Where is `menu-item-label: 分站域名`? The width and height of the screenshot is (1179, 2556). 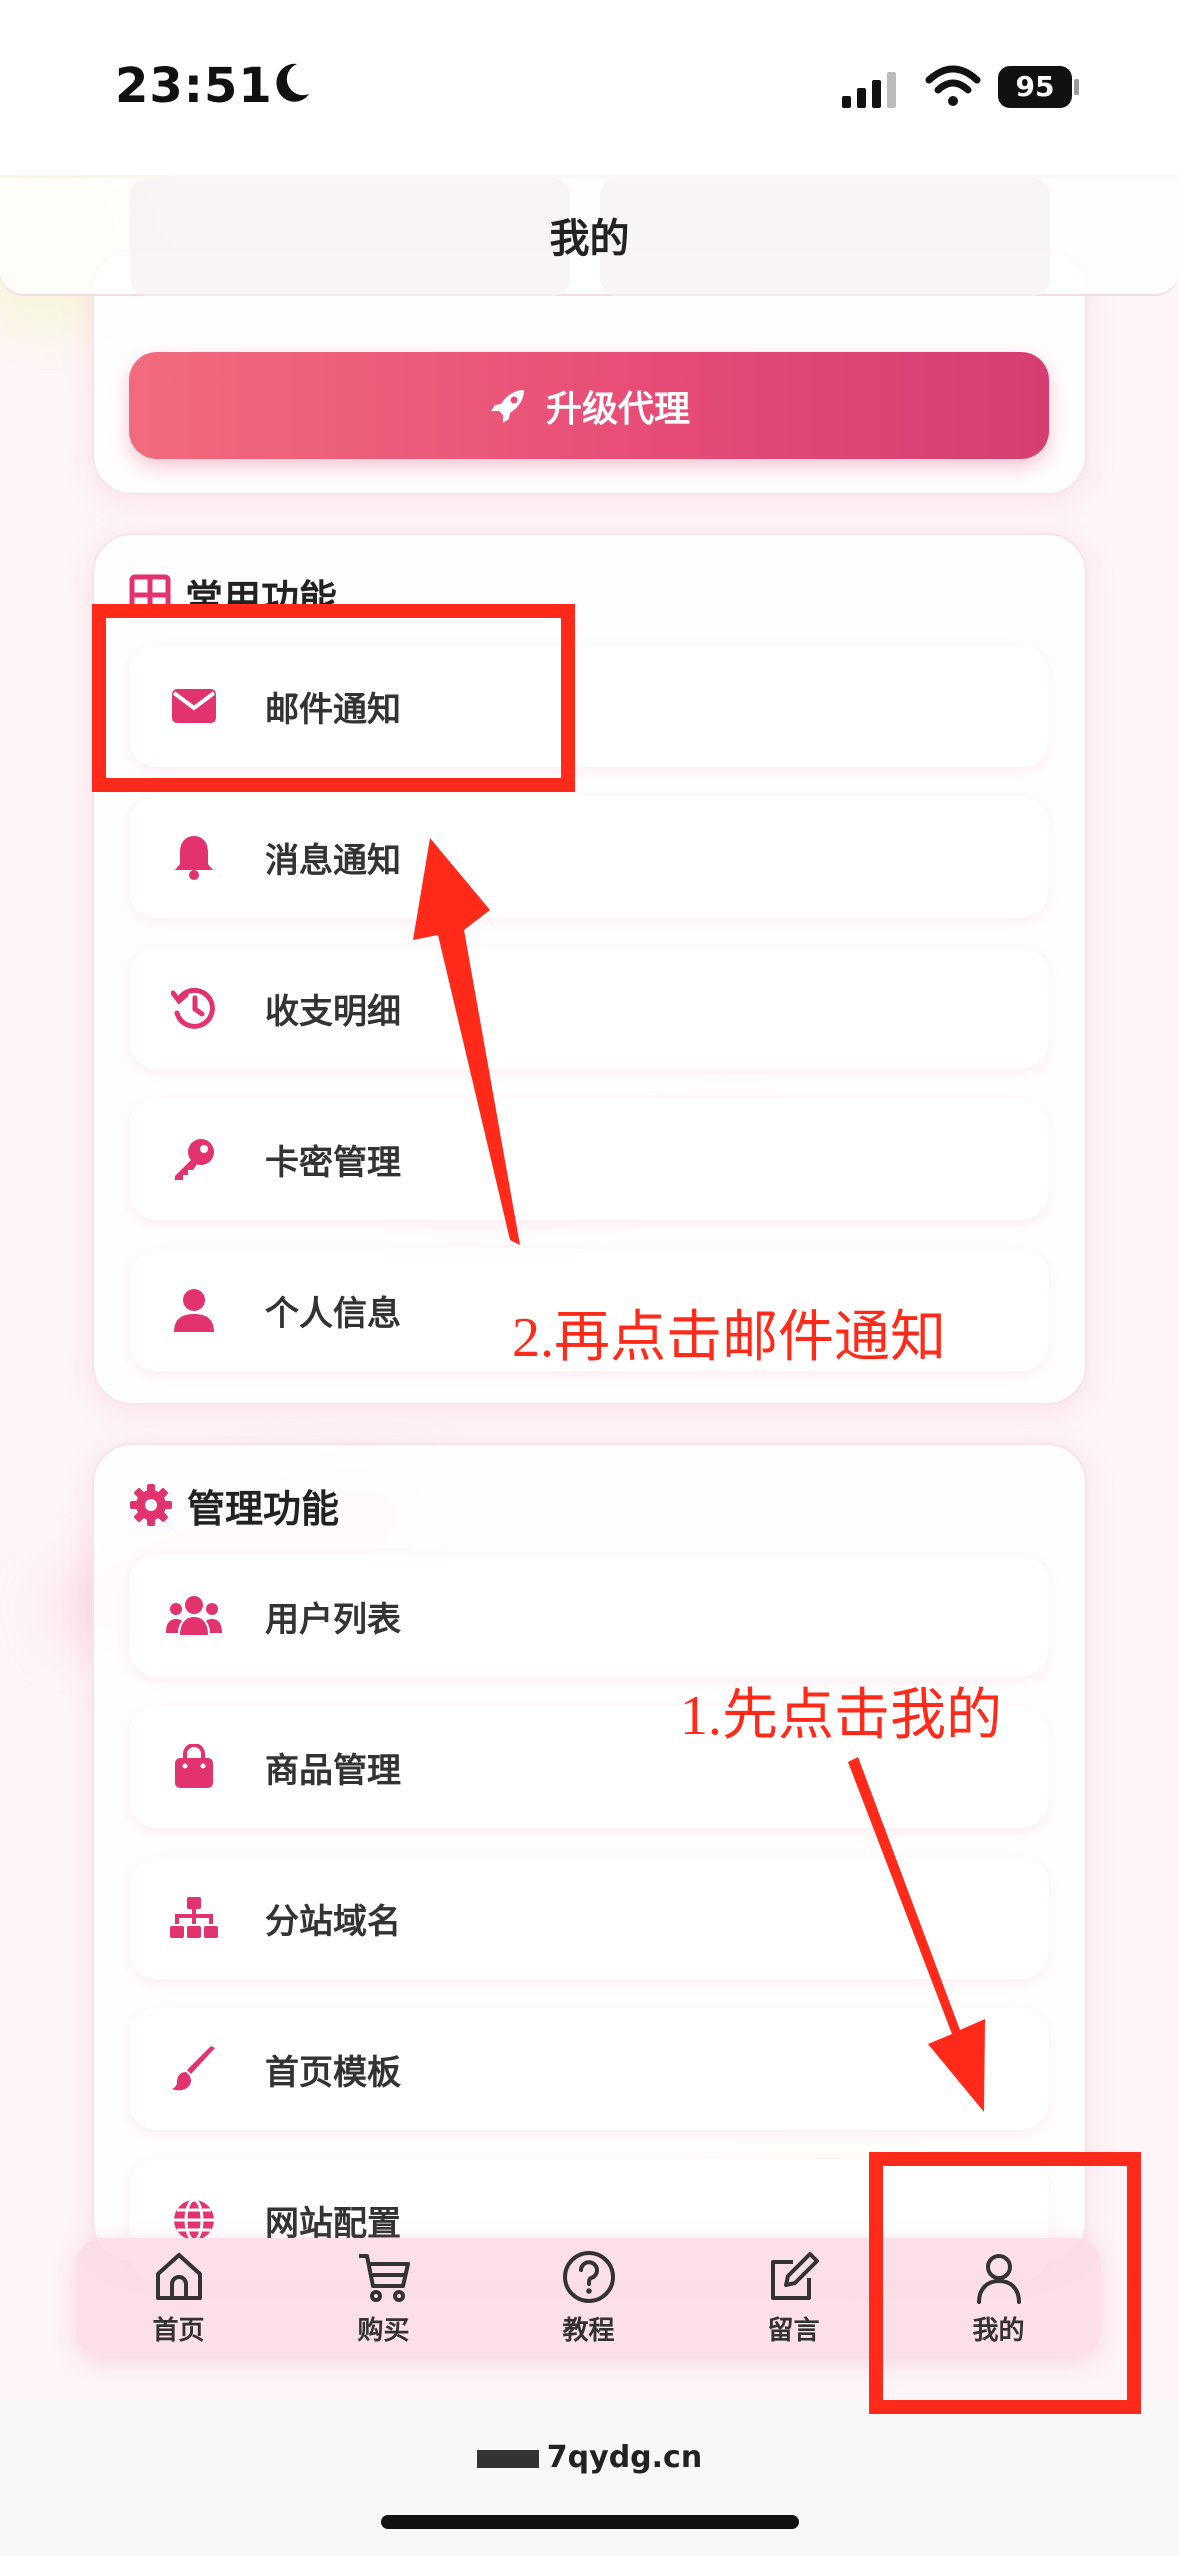
menu-item-label: 分站域名 is located at coordinates (333, 1921).